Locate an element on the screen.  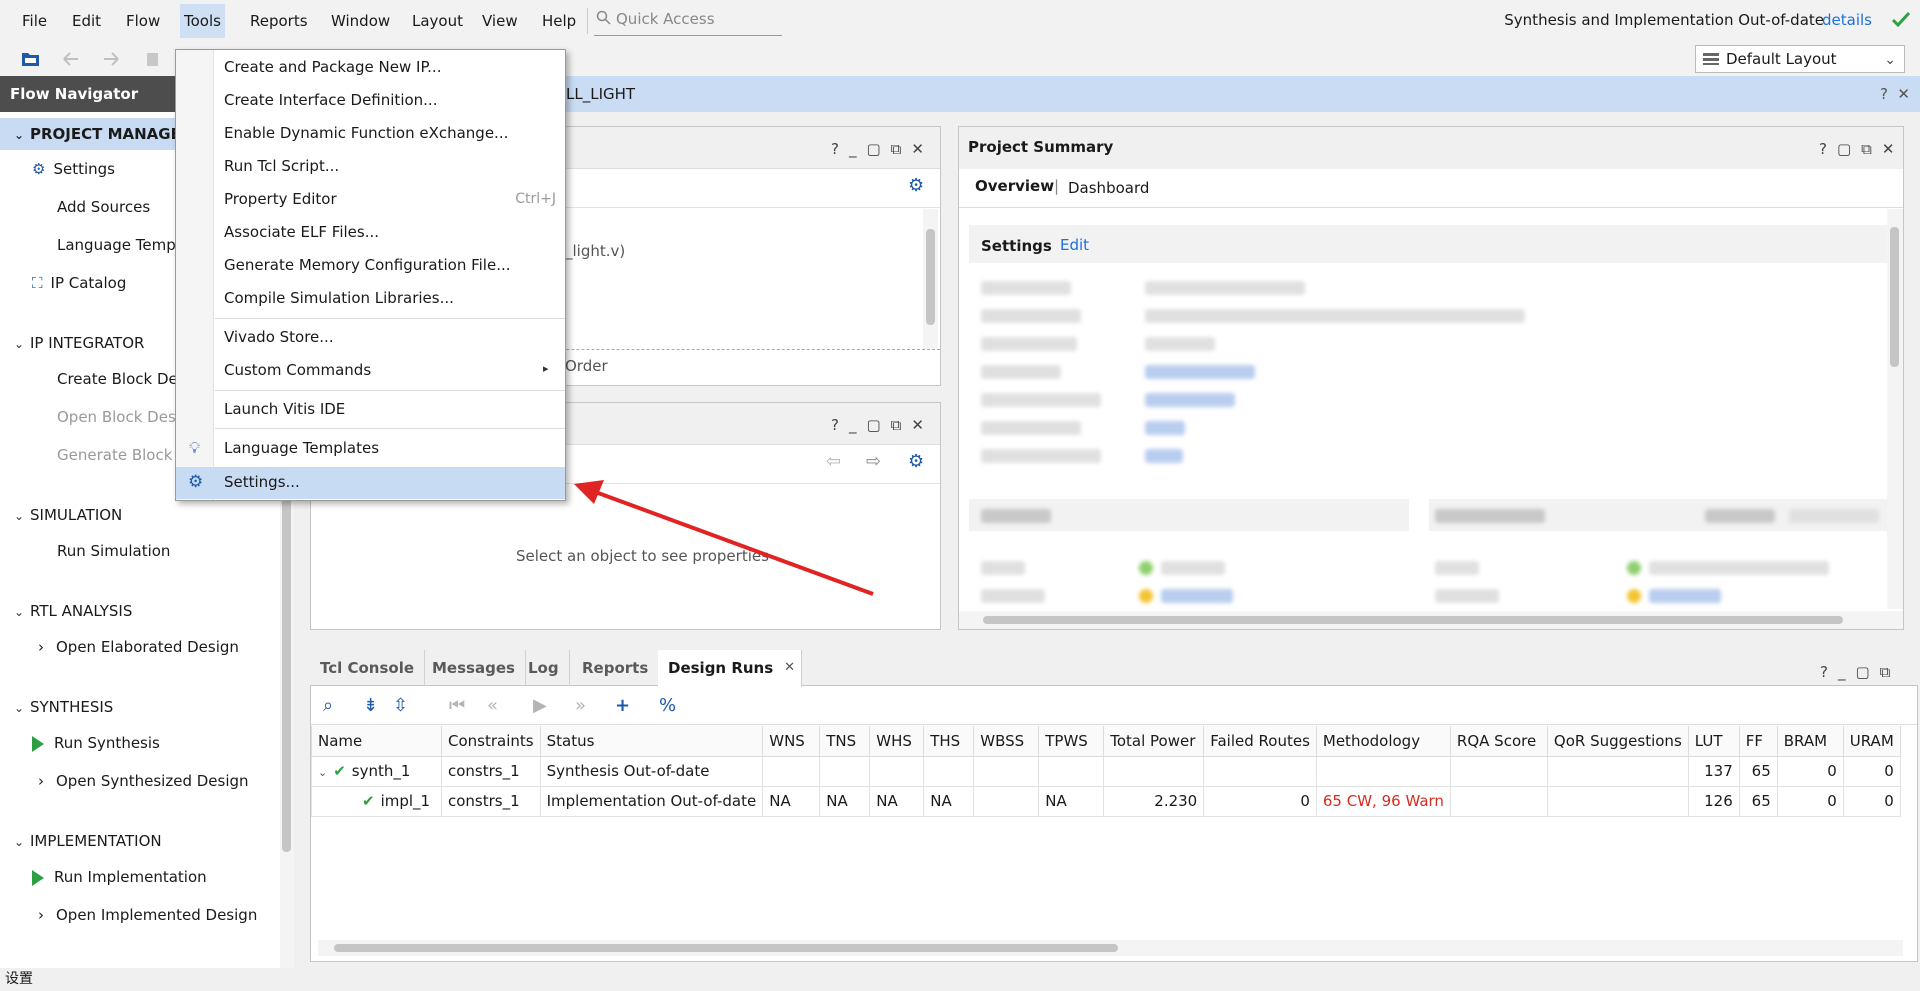
col-qor-suggestions: QoR Suggestions is located at coordinates (1617, 741).